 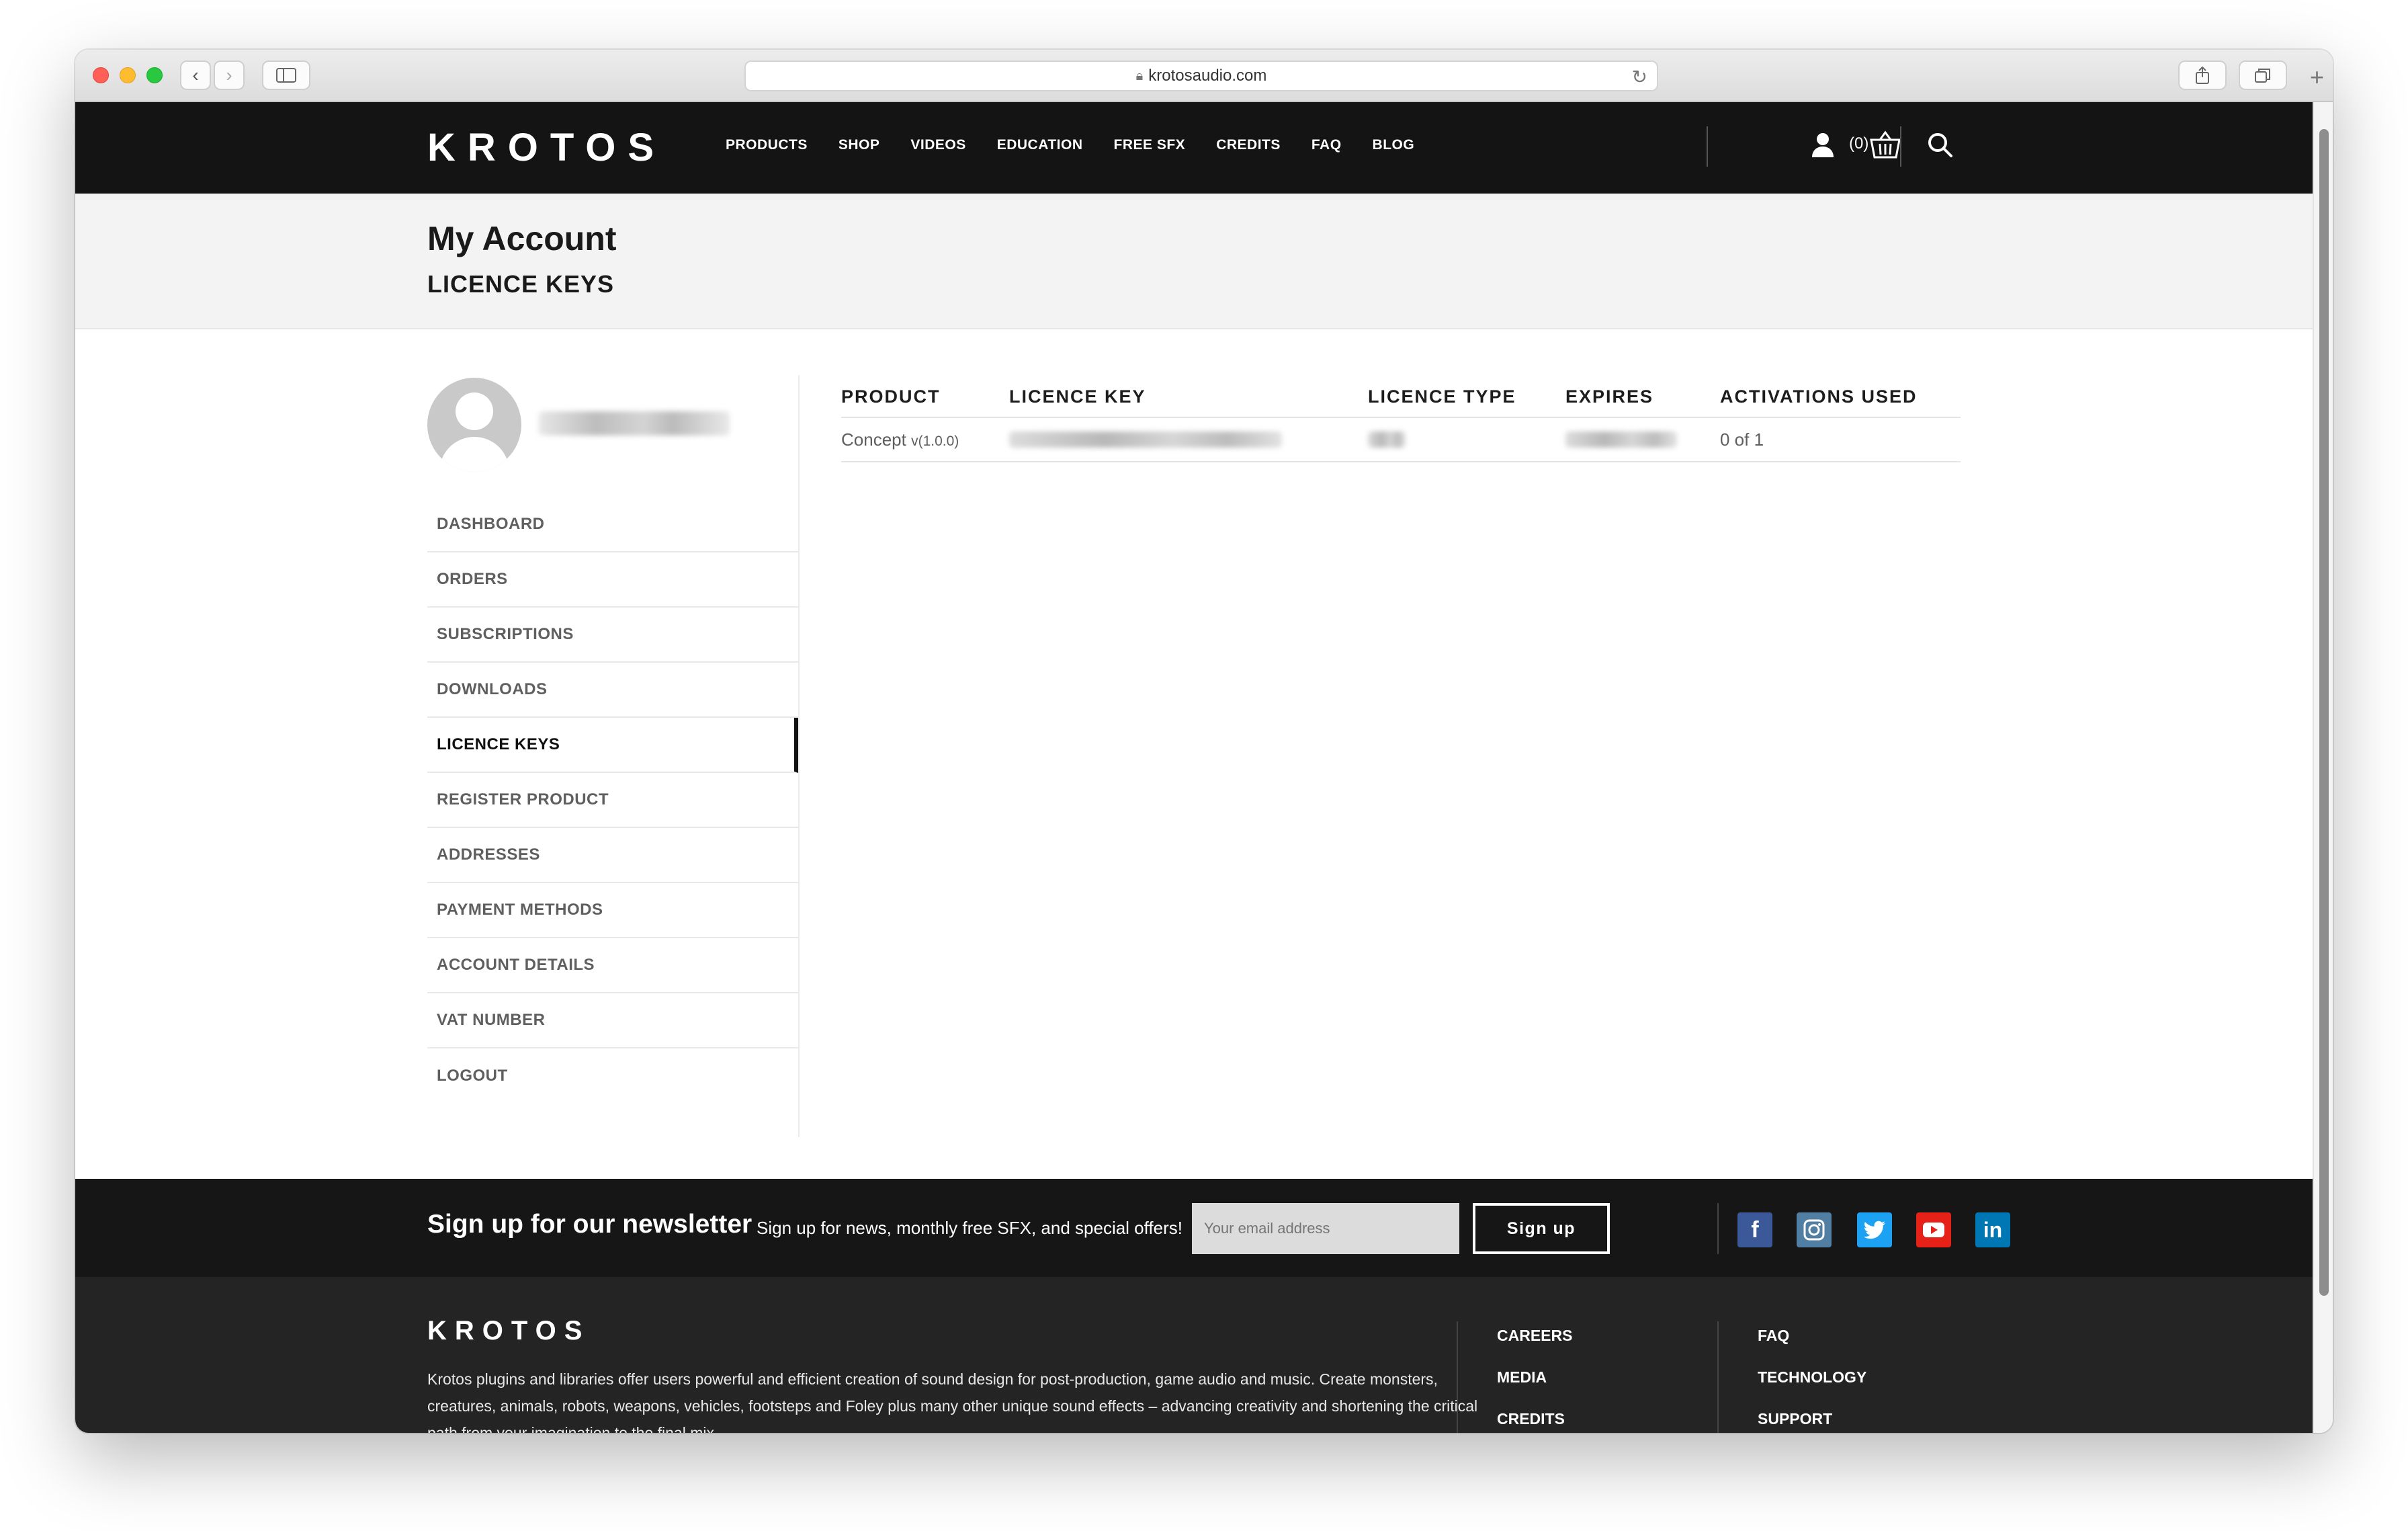 What do you see at coordinates (1534, 1336) in the screenshot?
I see `footer-link-careers: CAREERS` at bounding box center [1534, 1336].